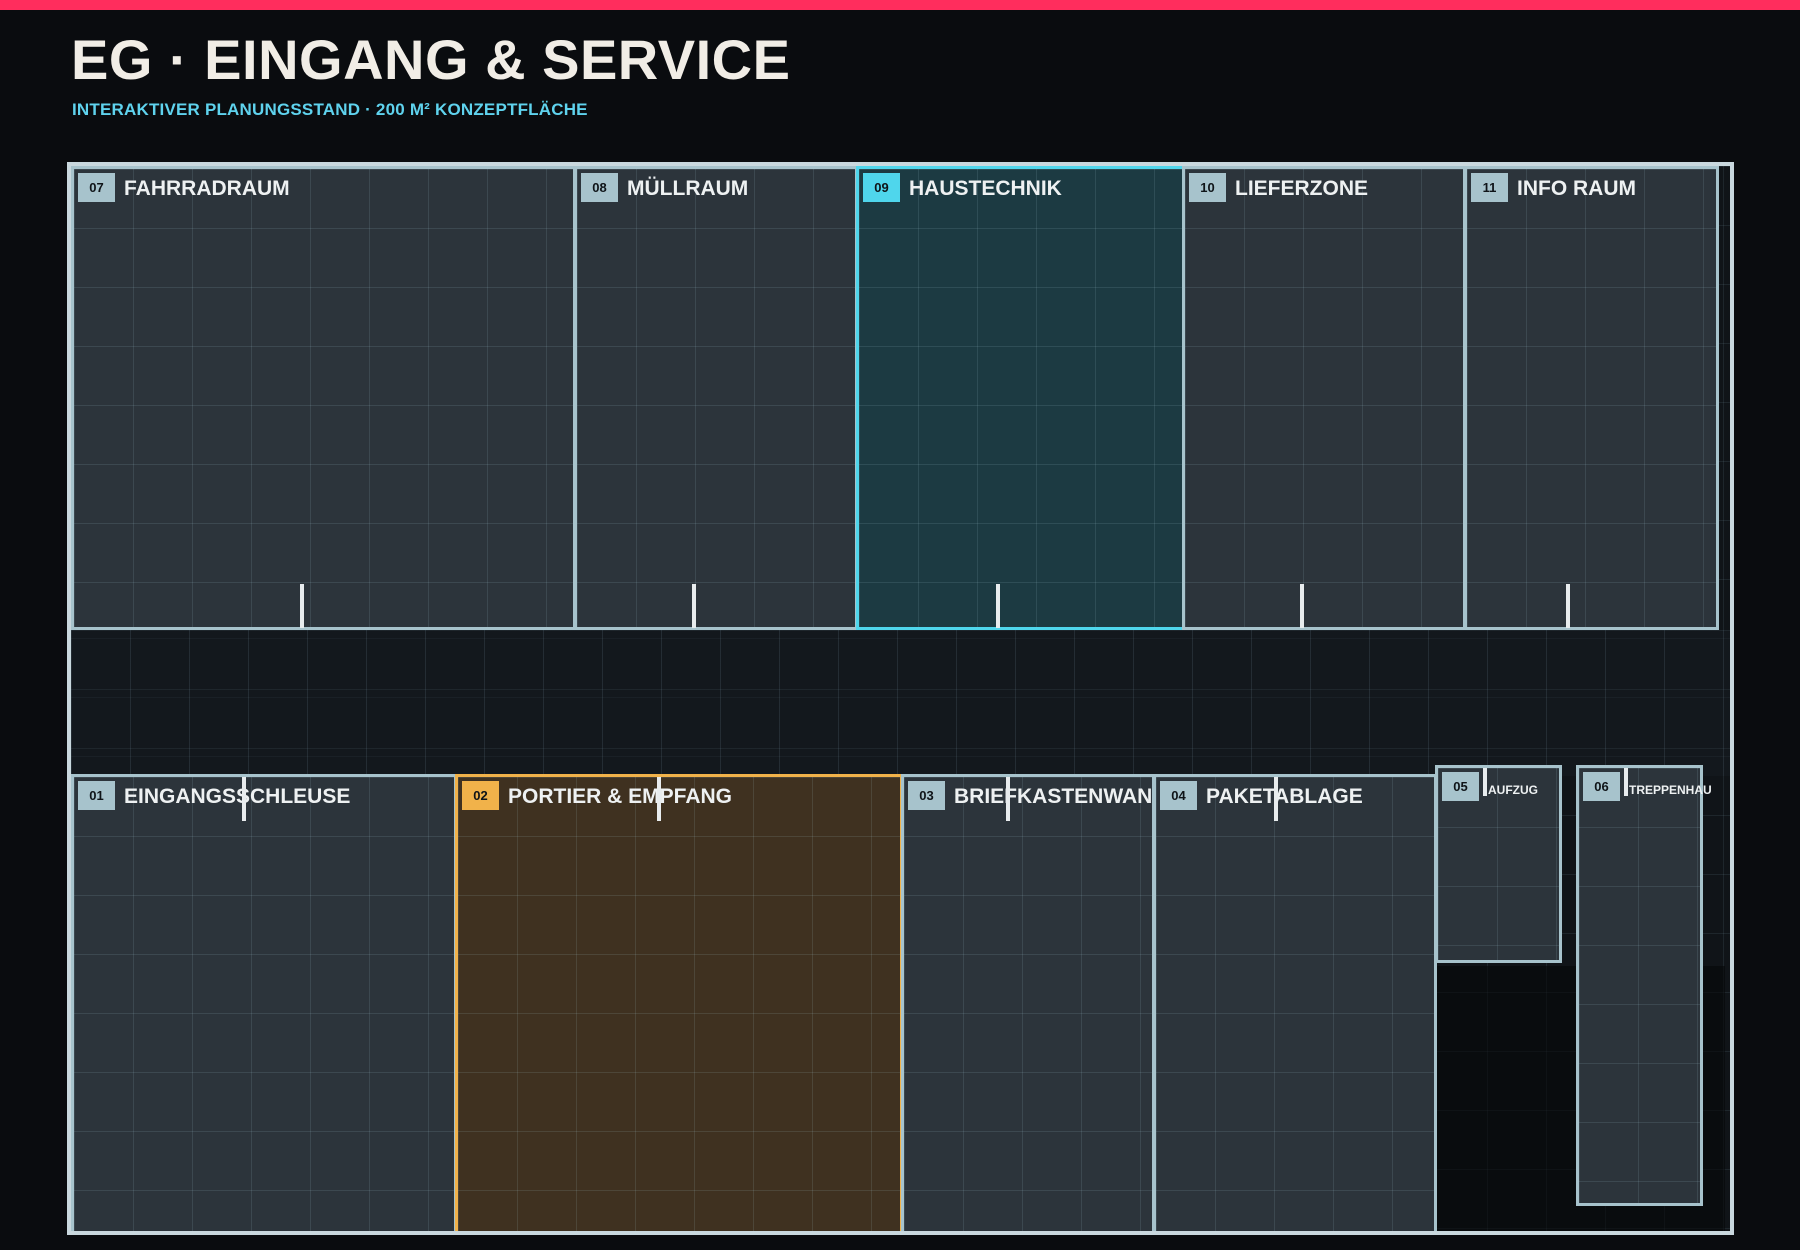 This screenshot has height=1250, width=1800. What do you see at coordinates (1295, 1002) in the screenshot?
I see `room-04-paketablage: 04 PAKETABLAGE` at bounding box center [1295, 1002].